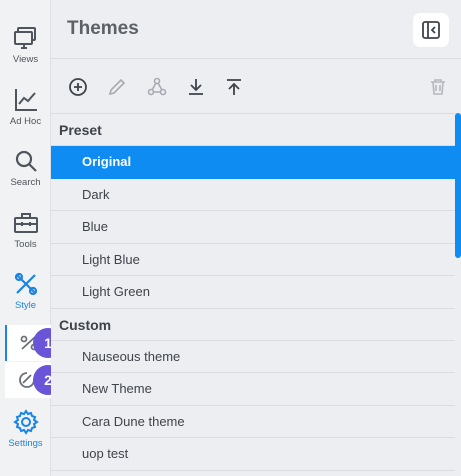 This screenshot has width=461, height=476. Describe the element at coordinates (253, 357) in the screenshot. I see `theme-row-nauseous: Nauseous theme` at that location.